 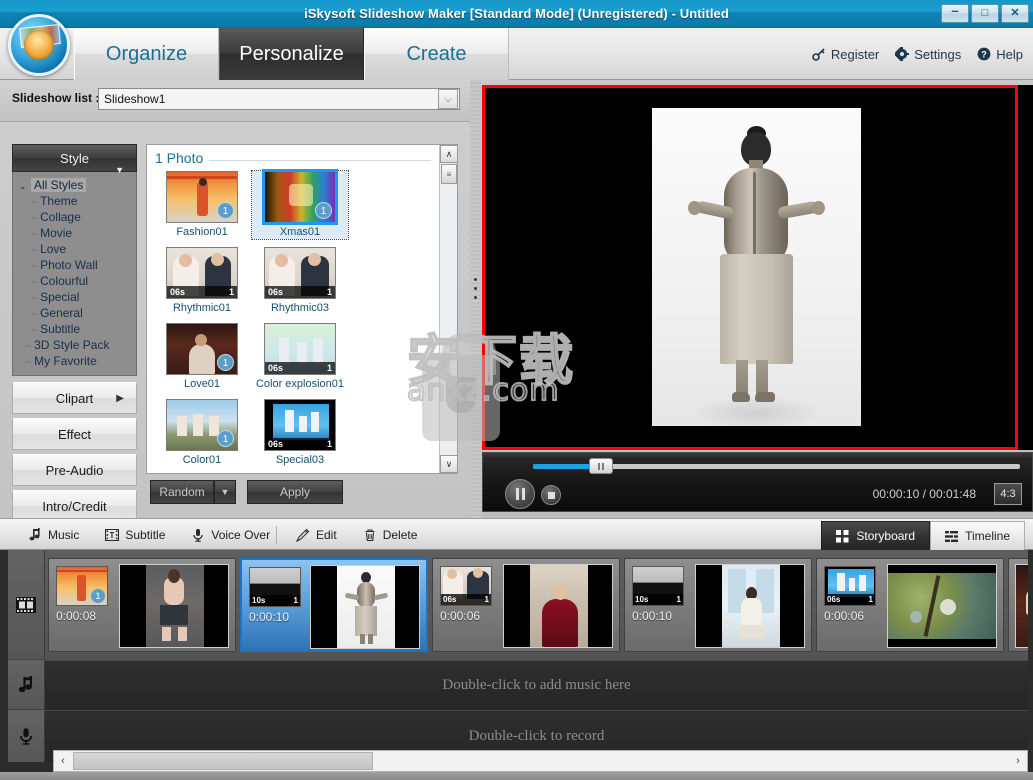 I want to click on tree-node-all-styles-label: All Styles, so click(x=59, y=185).